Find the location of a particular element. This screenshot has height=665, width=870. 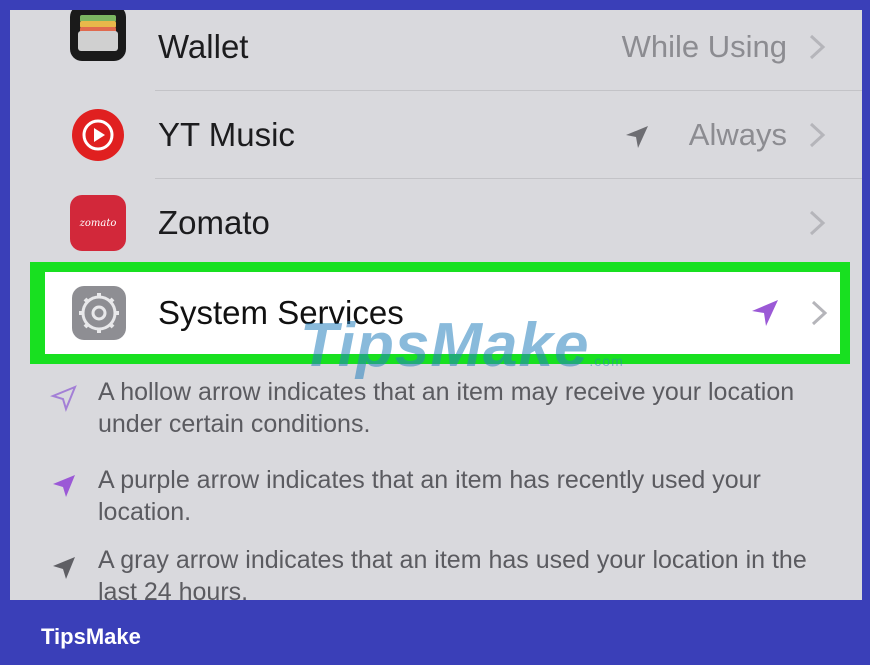

app-row-wallet: Wallet While Using is located at coordinates (436, 50).